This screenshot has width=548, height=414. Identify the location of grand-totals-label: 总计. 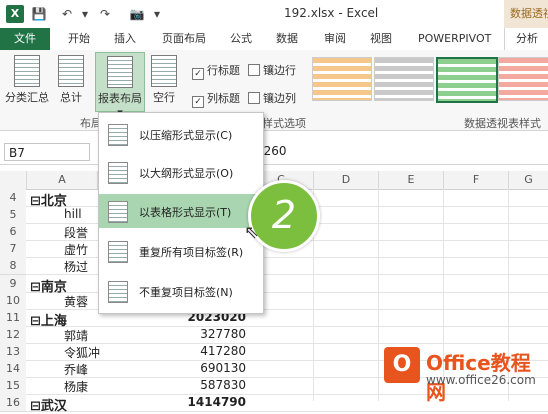
(71, 97).